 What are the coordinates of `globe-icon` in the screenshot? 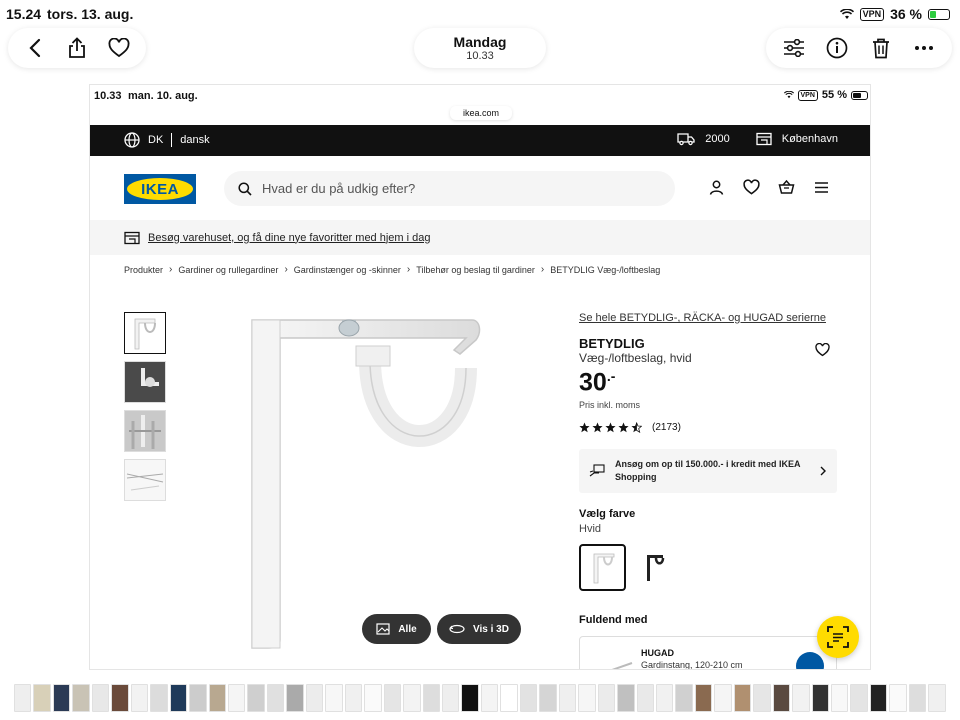 It's located at (132, 140).